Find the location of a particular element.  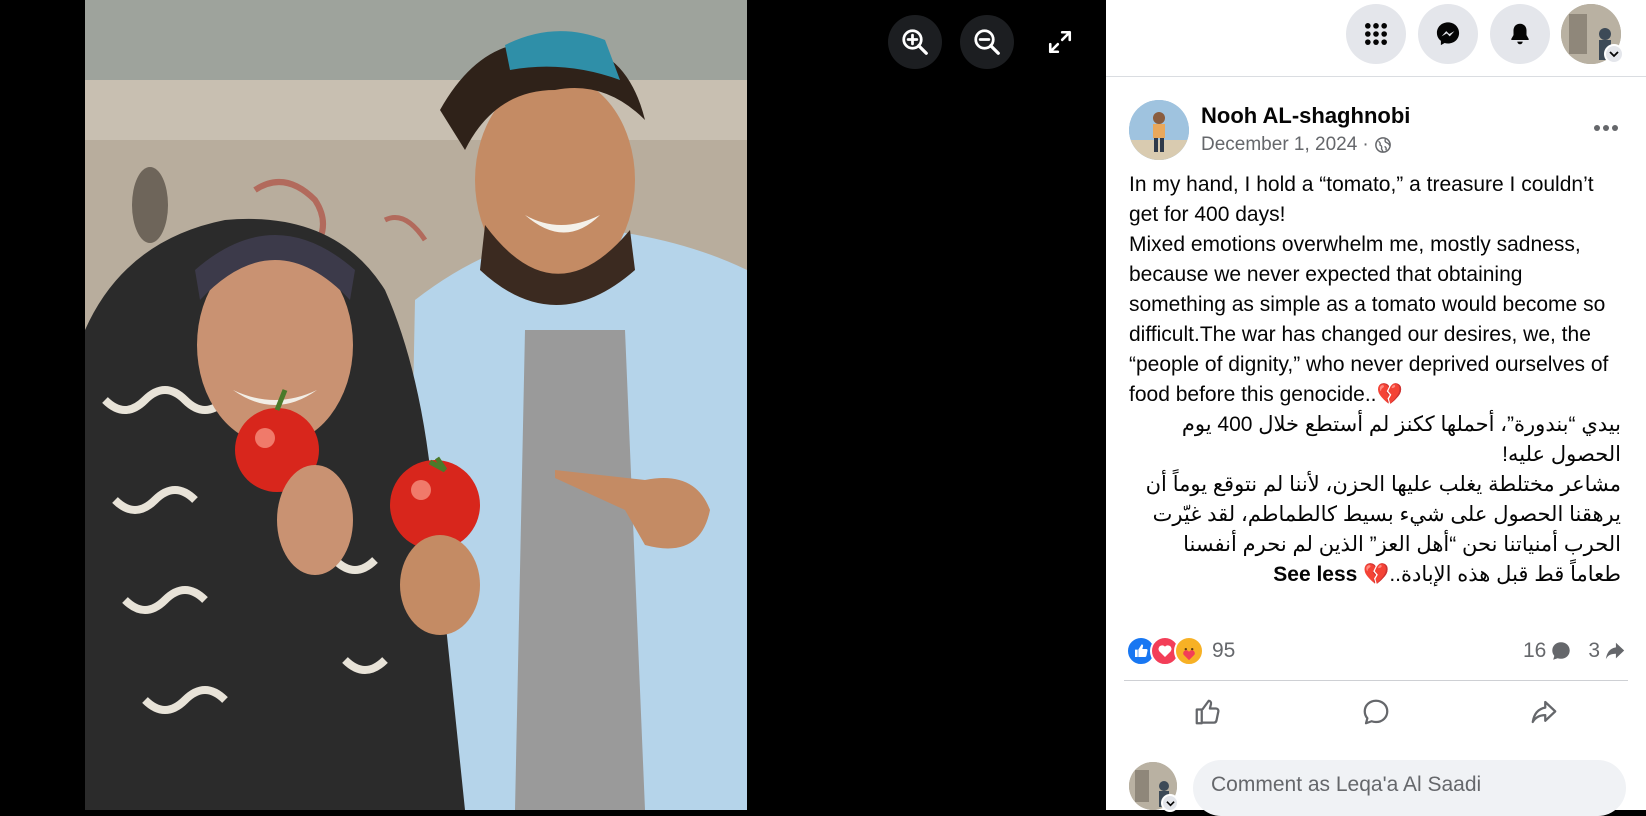

engagement-counts: 16 3 is located at coordinates (1574, 651).